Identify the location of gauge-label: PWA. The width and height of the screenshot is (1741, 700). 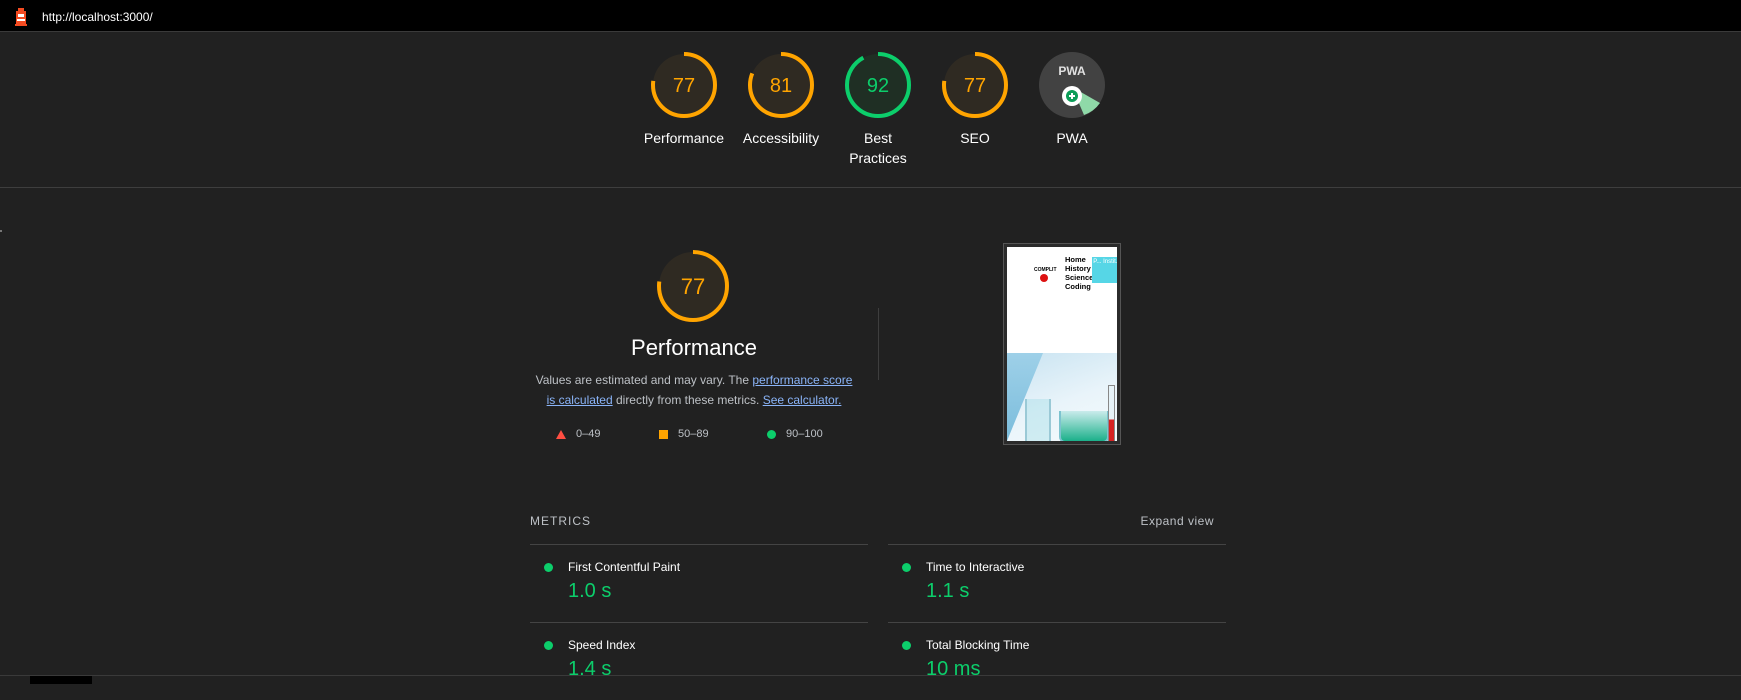
(1072, 138).